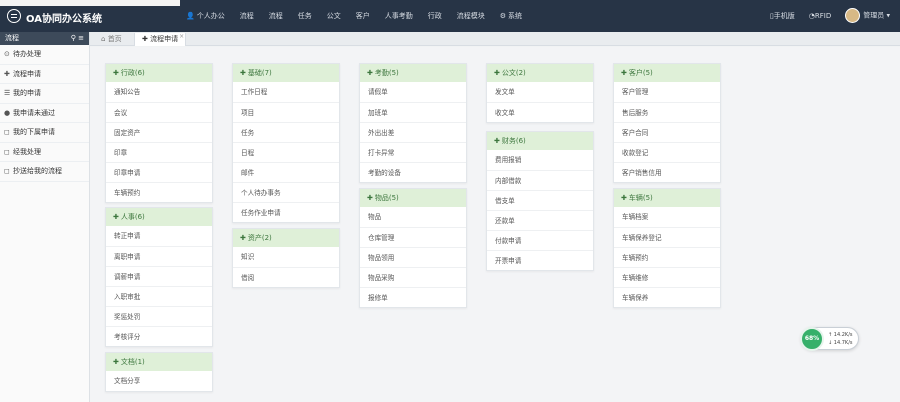  Describe the element at coordinates (867, 15) in the screenshot. I see `user-menu: 管理员 ▾` at that location.